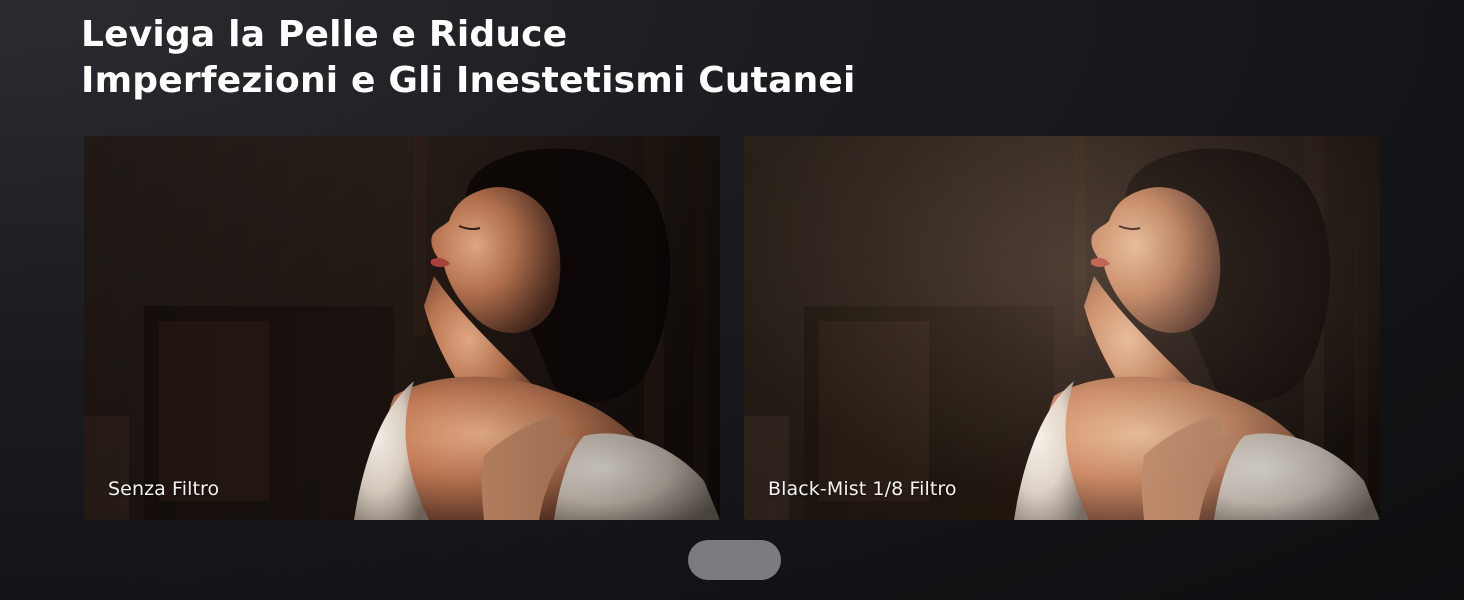  What do you see at coordinates (164, 489) in the screenshot?
I see `caption-no-filter: Senza Filtro` at bounding box center [164, 489].